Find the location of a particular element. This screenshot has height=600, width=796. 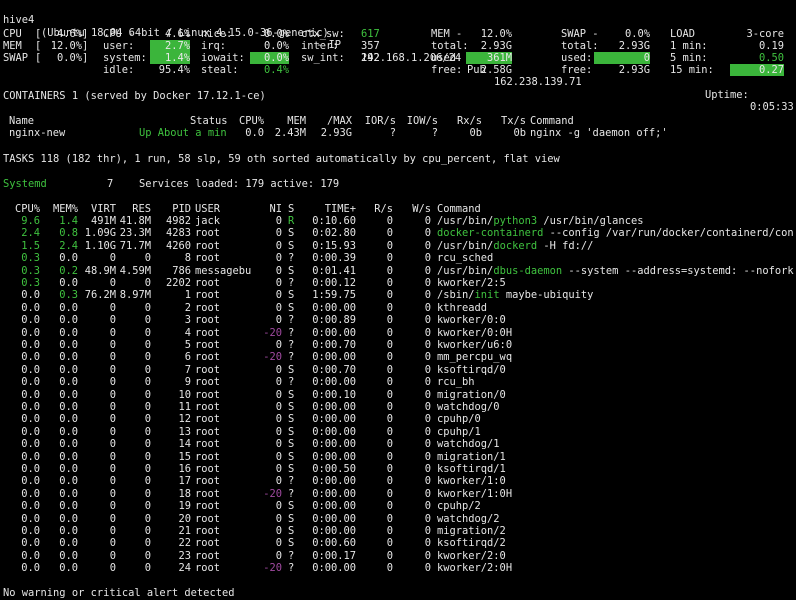

uptime-label: Uptime: is located at coordinates (727, 94).